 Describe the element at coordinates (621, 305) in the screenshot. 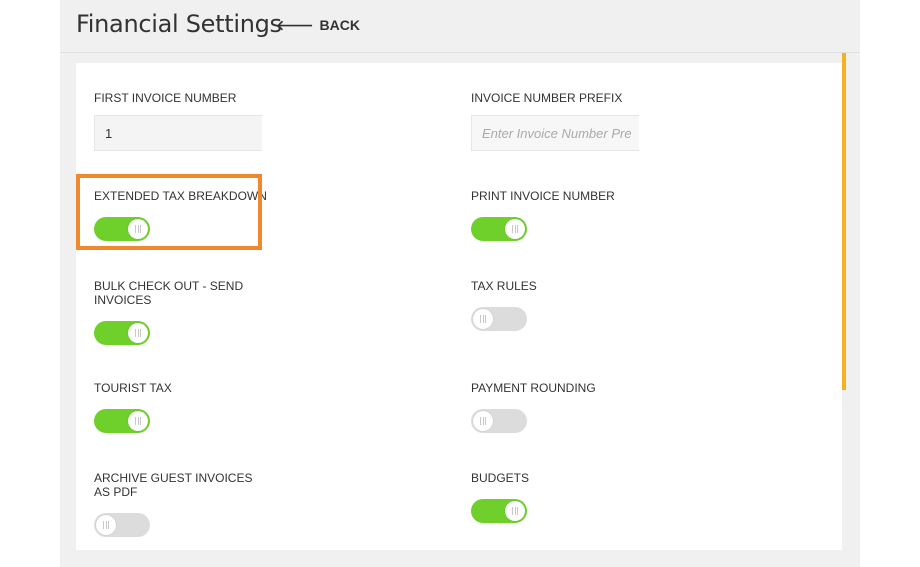

I see `tax-rules-field: TAX RULES` at that location.